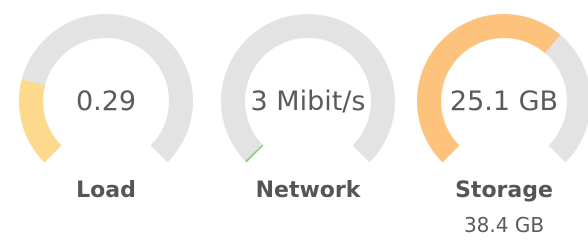 The width and height of the screenshot is (588, 246). I want to click on gauge-network-value: 3 Mibit/s, so click(308, 101).